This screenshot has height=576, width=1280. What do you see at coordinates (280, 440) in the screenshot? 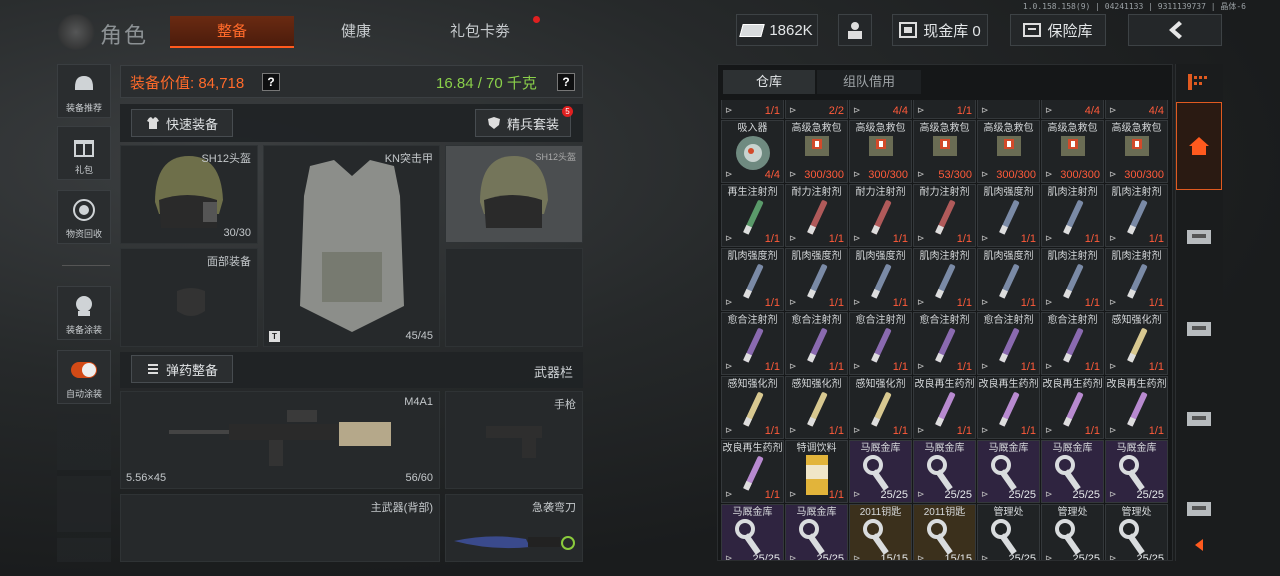
I see `rifle-slot: M4A1 5.56×45 56/60` at bounding box center [280, 440].